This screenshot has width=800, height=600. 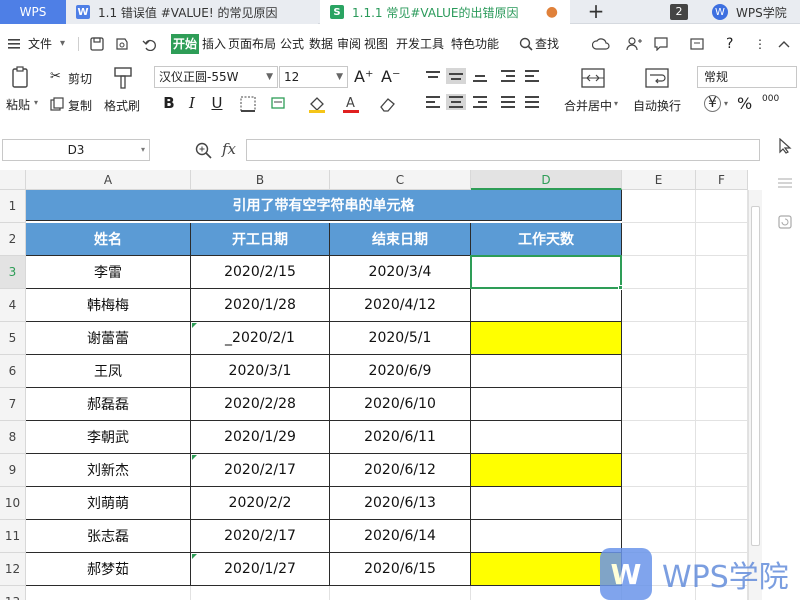 I want to click on tab-view: 视图, so click(x=376, y=44).